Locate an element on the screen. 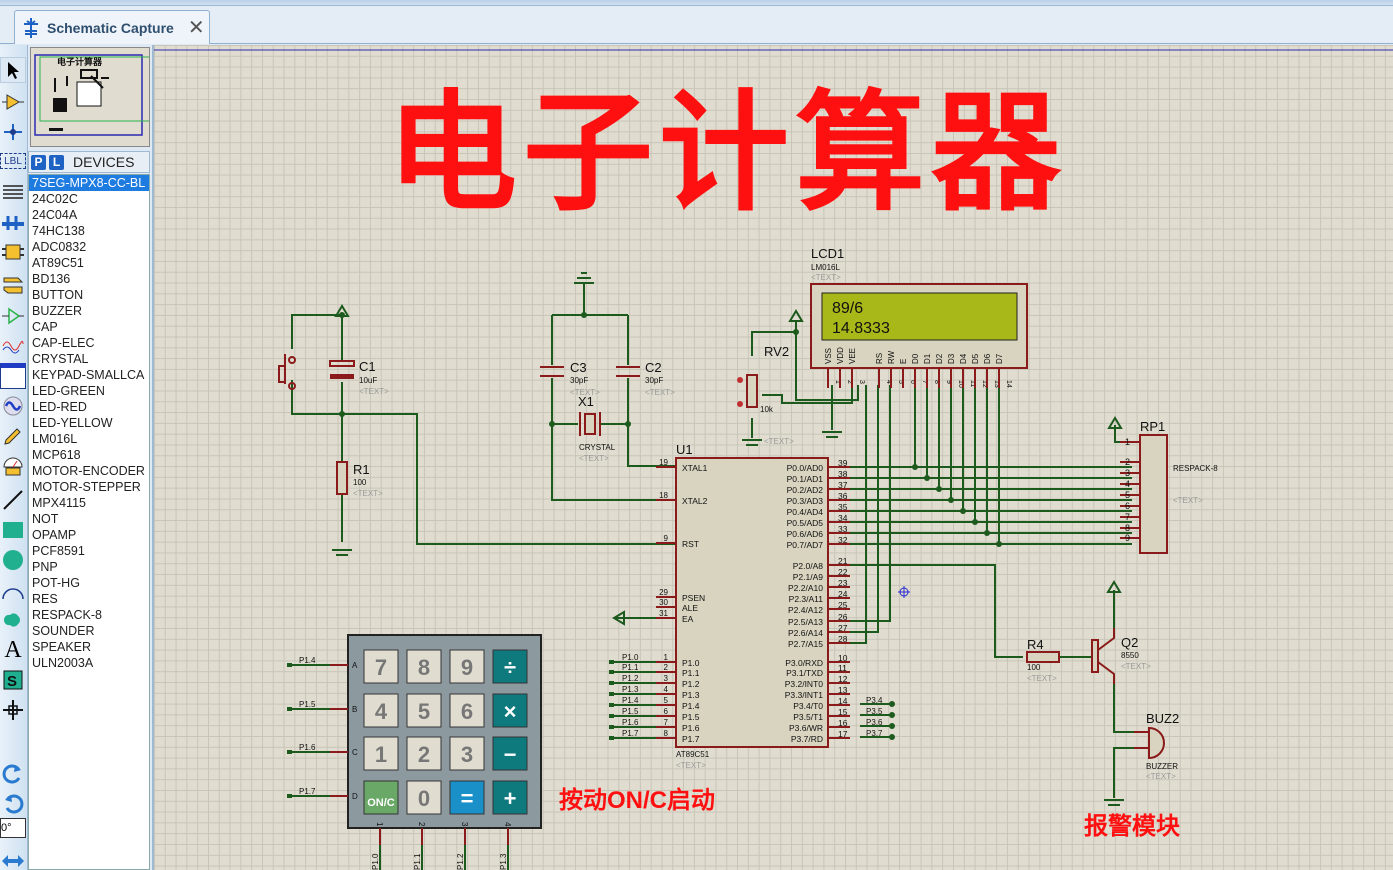 The image size is (1393, 870). device-item: CAP-ELEC is located at coordinates (89, 343).